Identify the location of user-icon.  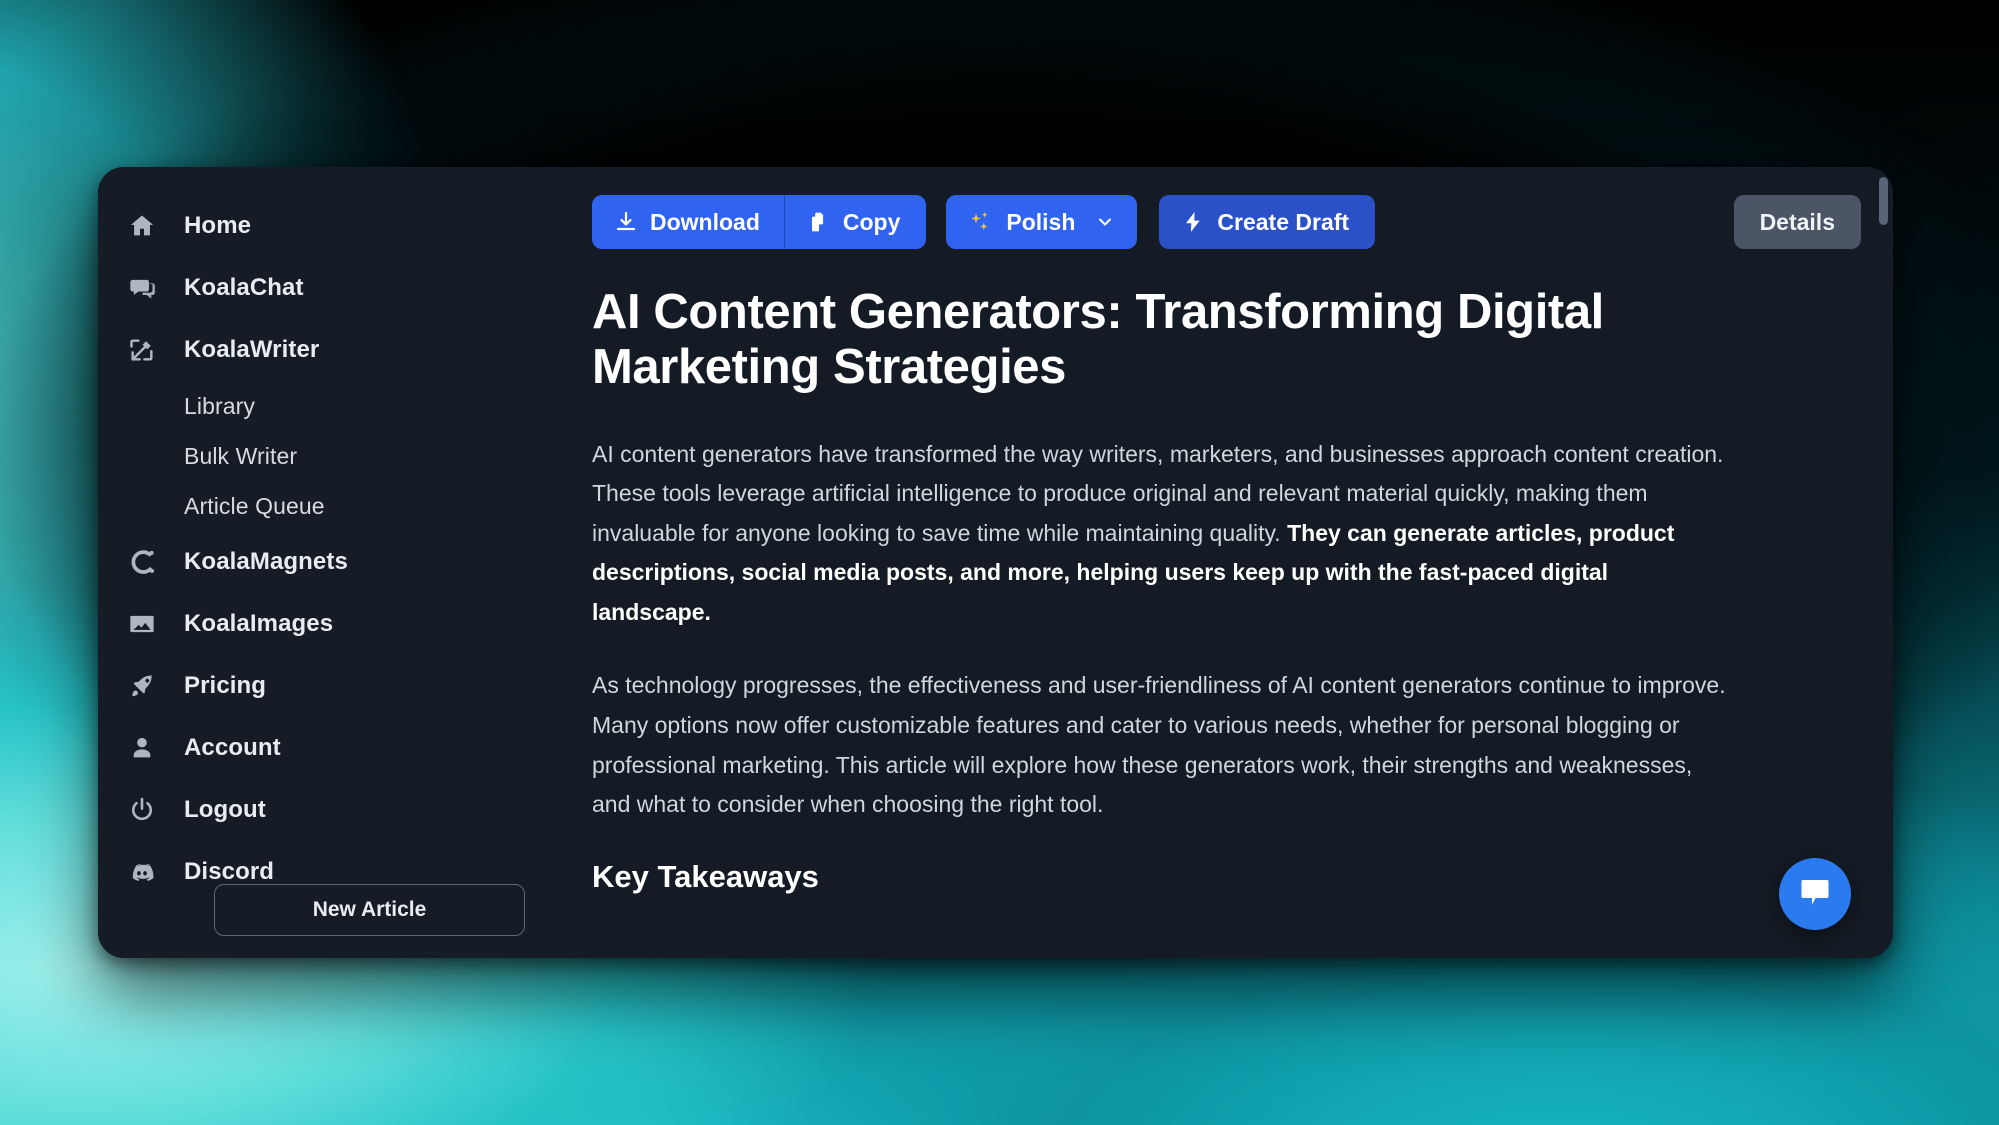
(142, 748).